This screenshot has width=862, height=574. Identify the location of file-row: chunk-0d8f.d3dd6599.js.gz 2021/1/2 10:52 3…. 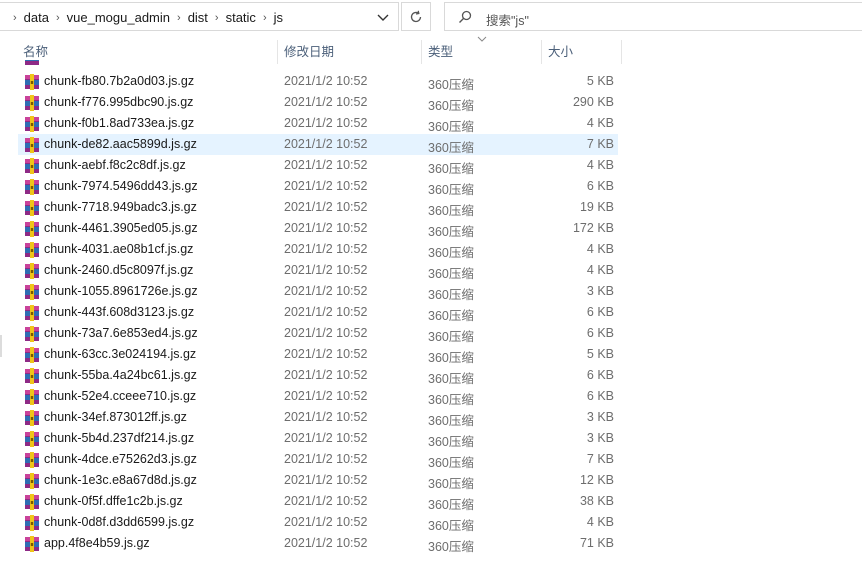
(318, 522).